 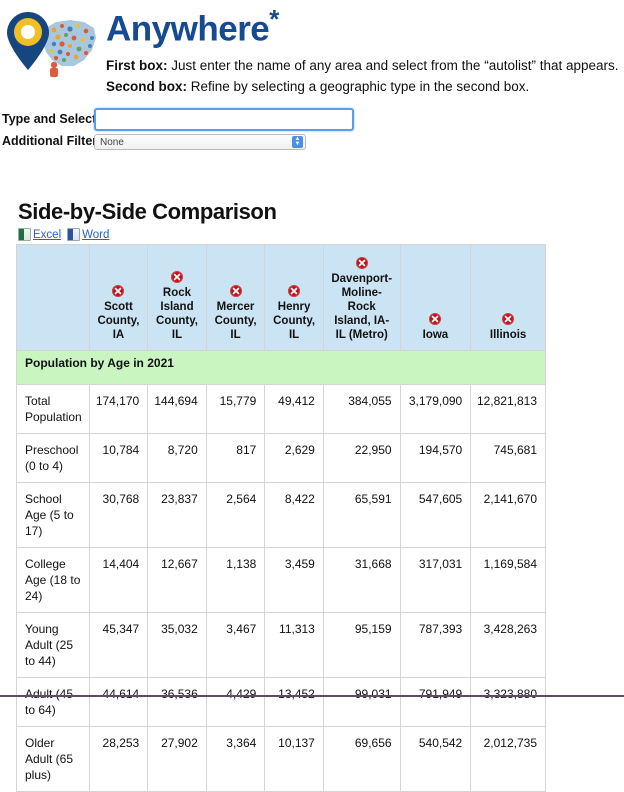 I want to click on page-title-asterisk: *, so click(x=274, y=19).